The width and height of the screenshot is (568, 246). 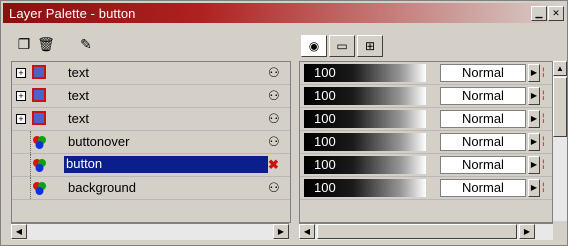 I want to click on delete-layer-button: 🗑, so click(x=46, y=44).